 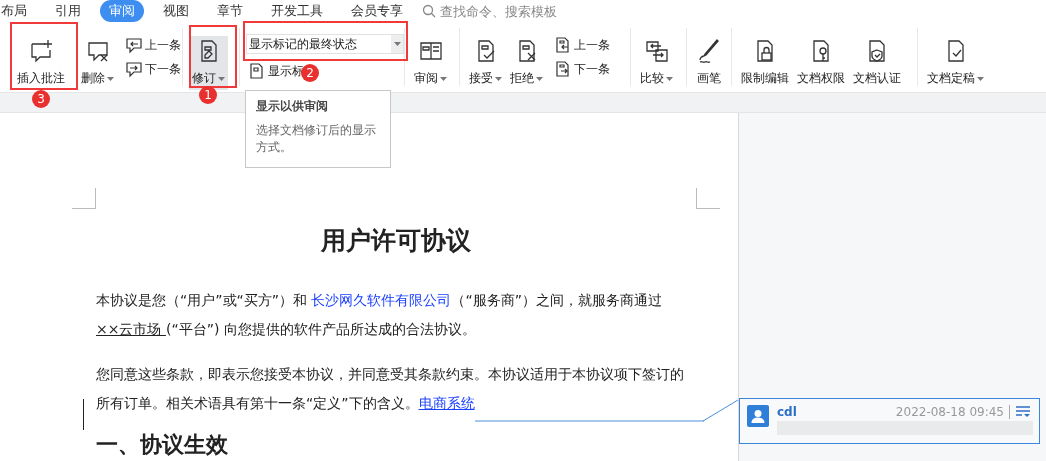 What do you see at coordinates (1021, 412) in the screenshot?
I see `menu-icon` at bounding box center [1021, 412].